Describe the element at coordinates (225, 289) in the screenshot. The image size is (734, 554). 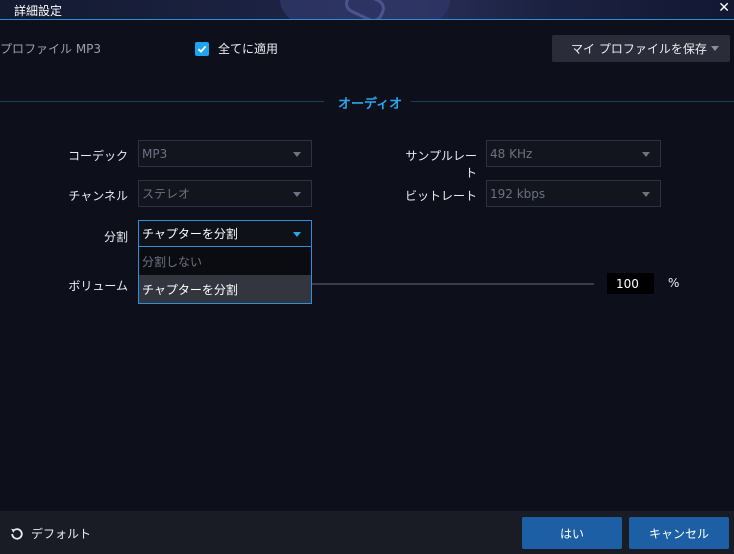
I see `split-option-chapters: チャプターを分割` at that location.